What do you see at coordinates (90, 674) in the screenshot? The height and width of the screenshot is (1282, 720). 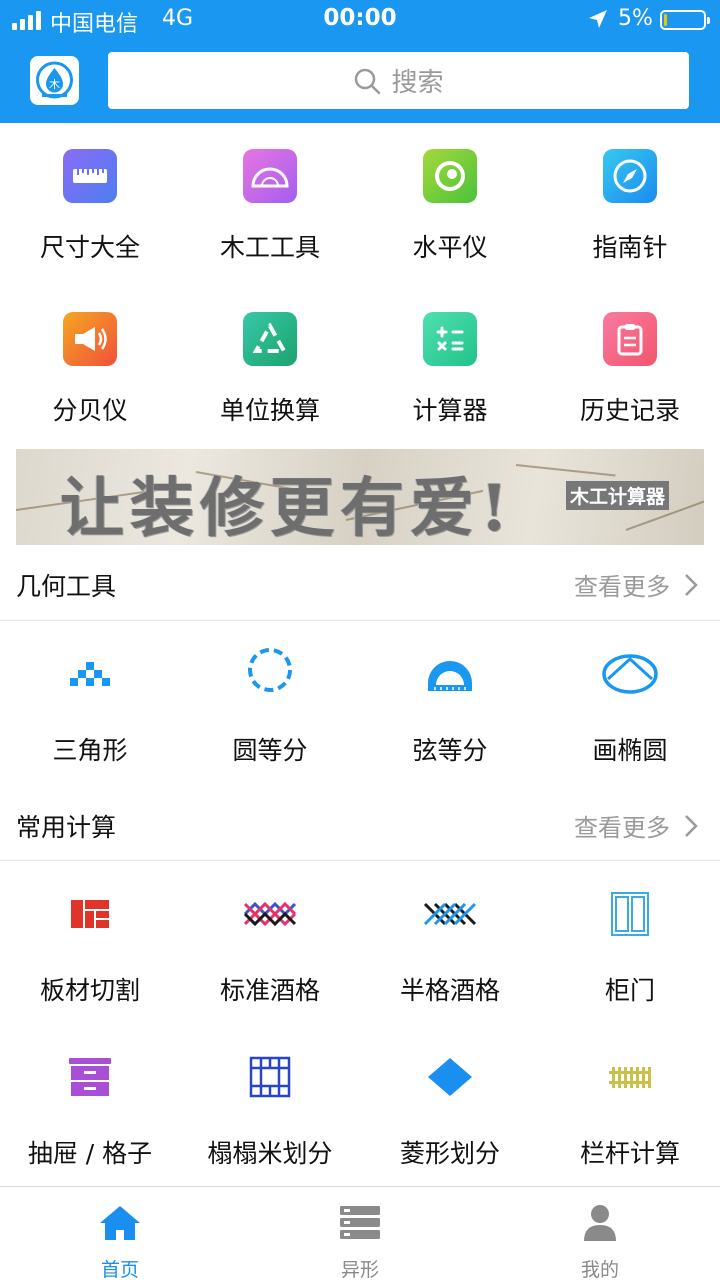 I see `triangle-pixels-icon` at bounding box center [90, 674].